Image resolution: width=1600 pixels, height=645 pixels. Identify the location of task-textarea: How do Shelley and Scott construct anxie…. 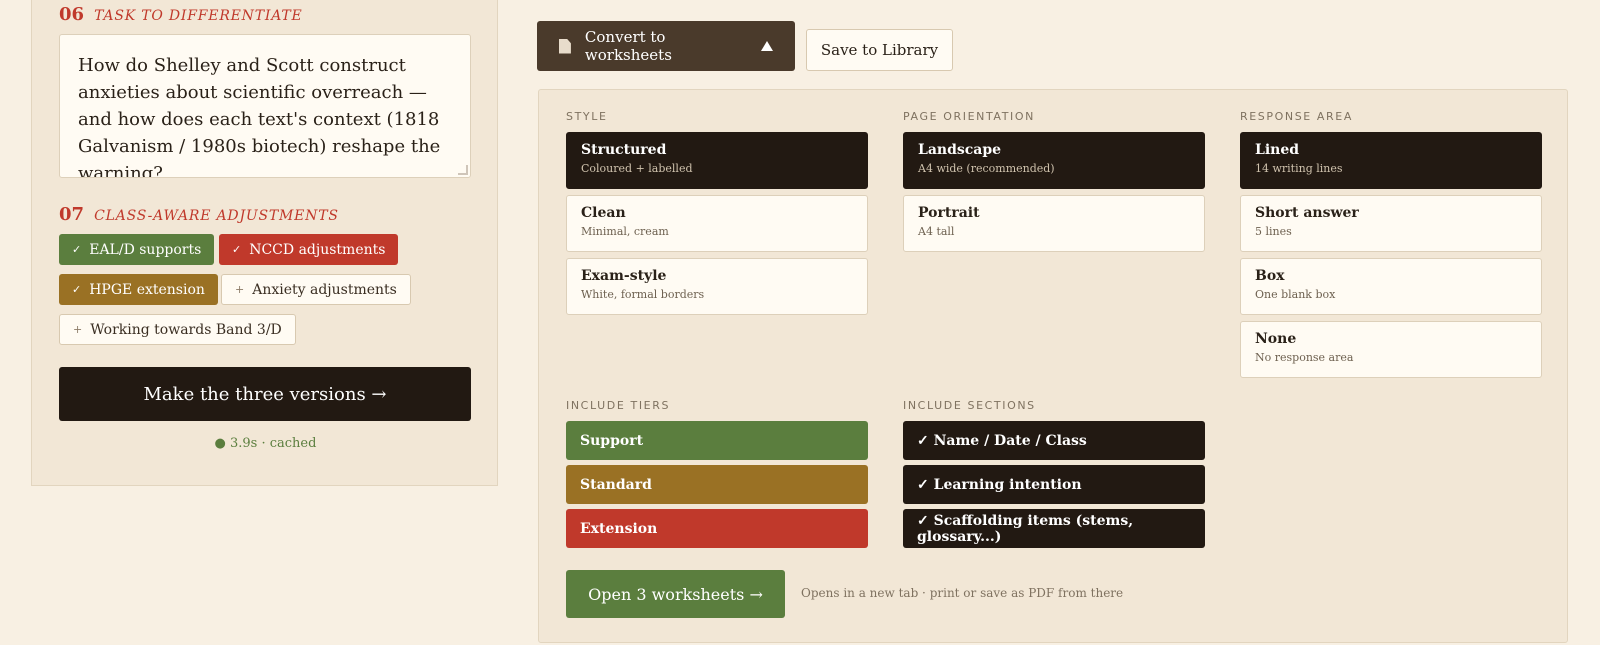
(265, 106).